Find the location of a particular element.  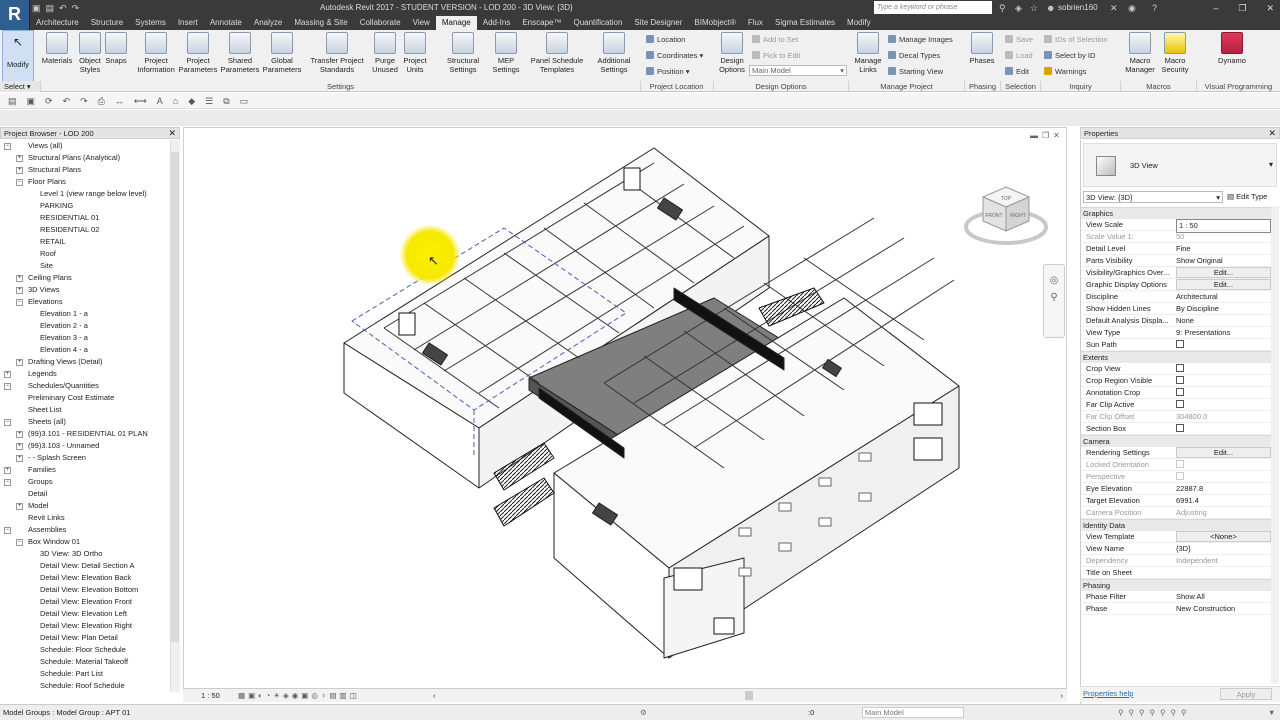

tab-enscape-: Enscape™ is located at coordinates (541, 23).